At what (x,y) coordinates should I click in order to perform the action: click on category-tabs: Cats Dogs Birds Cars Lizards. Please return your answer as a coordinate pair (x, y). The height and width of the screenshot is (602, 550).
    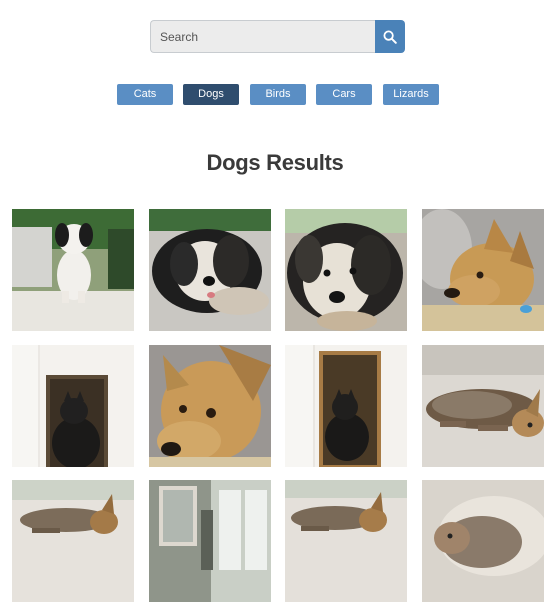
    Looking at the image, I should click on (275, 94).